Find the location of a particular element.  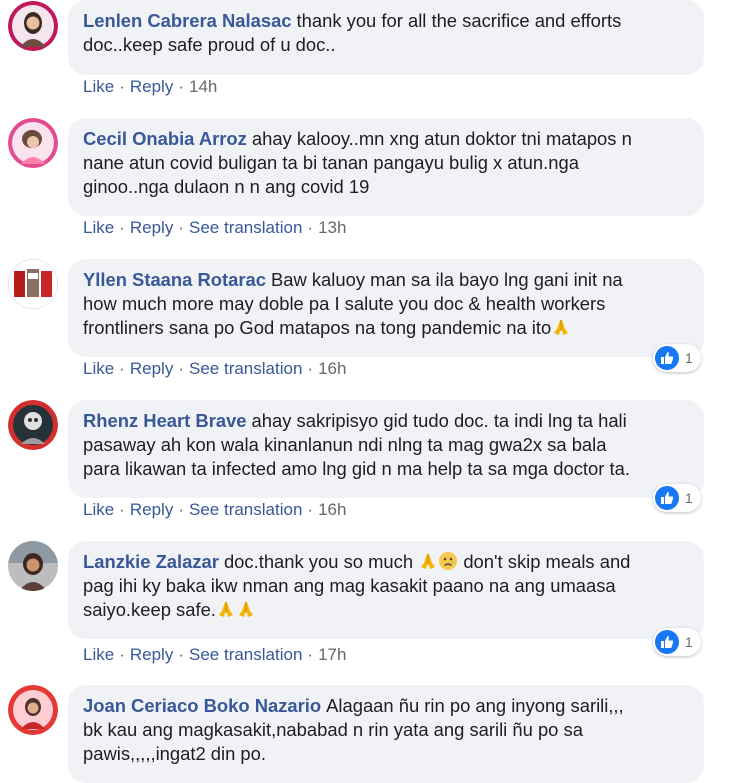

author-name: Cecil Onabia Arroz is located at coordinates (165, 138).